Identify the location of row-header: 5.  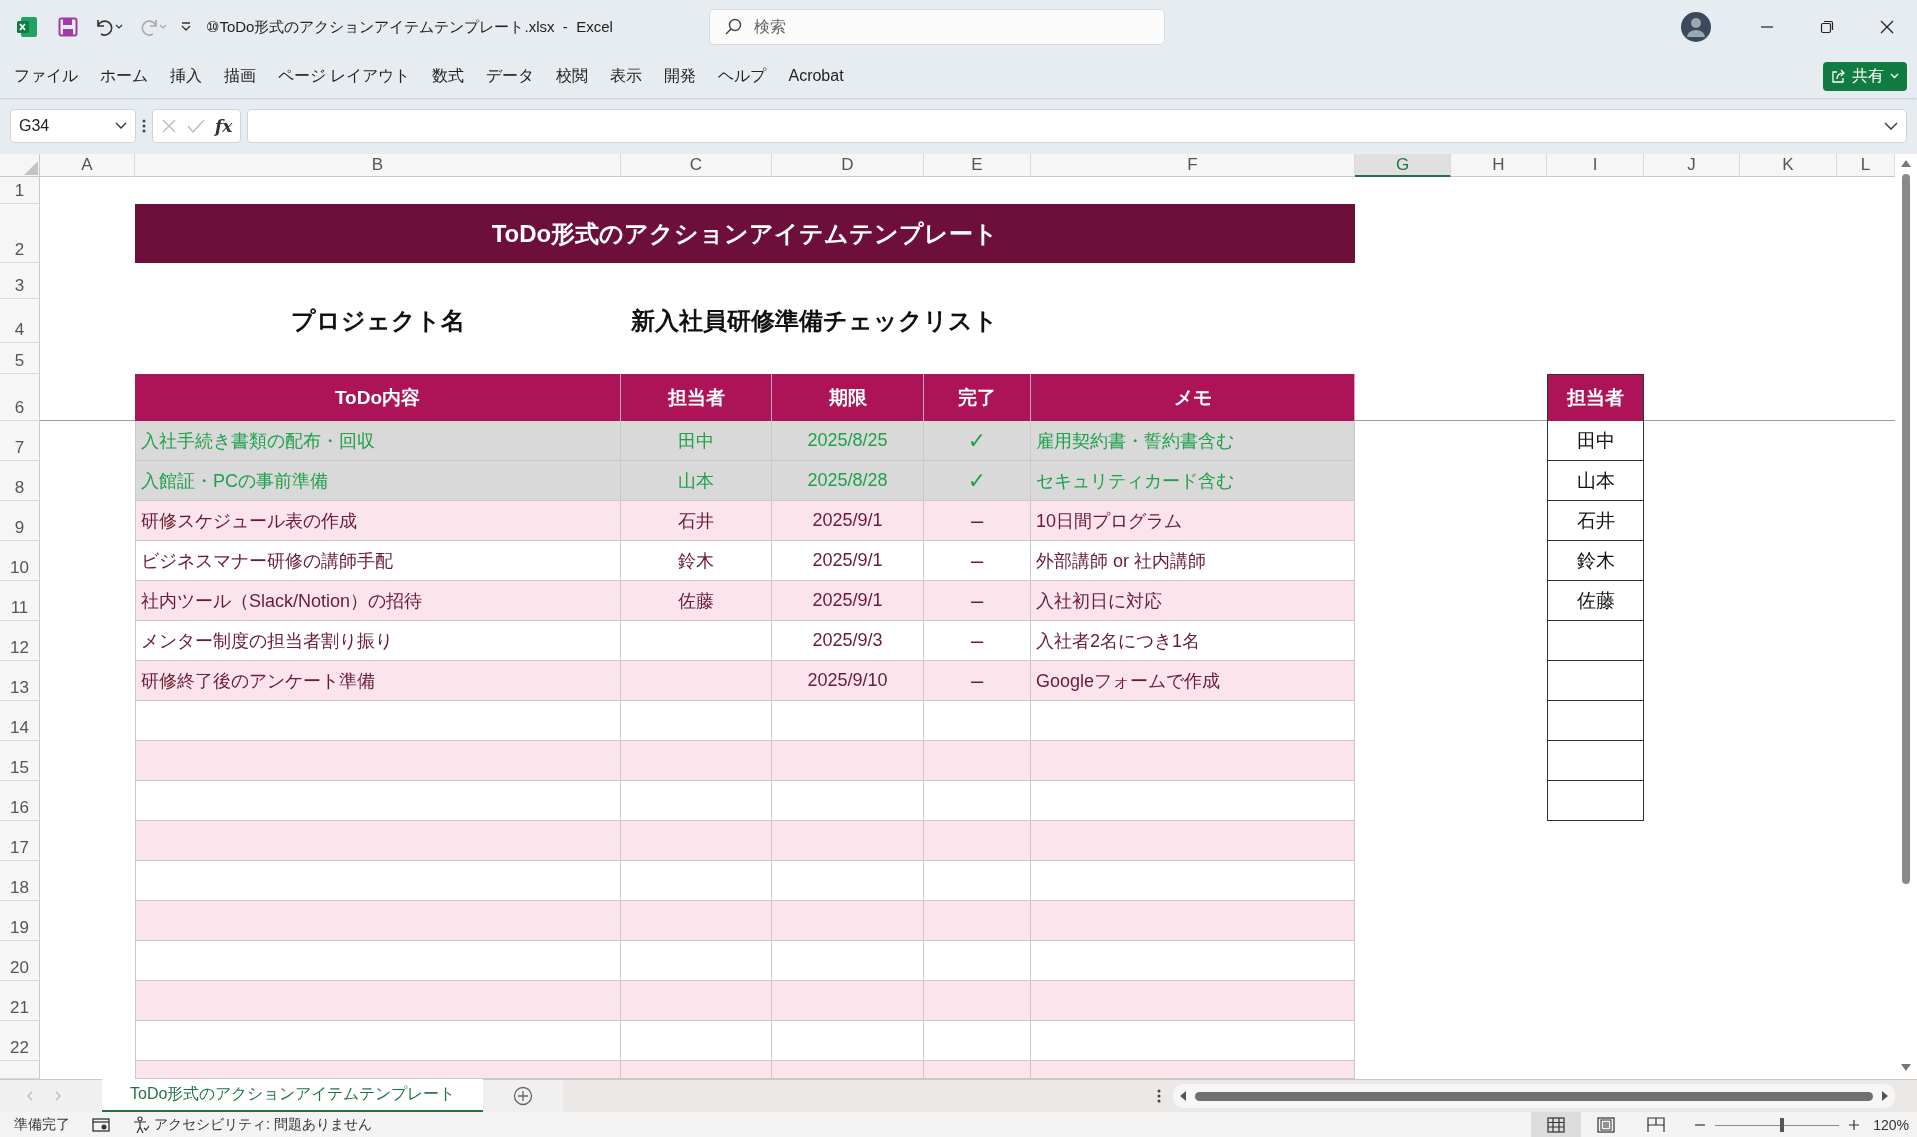
(20, 358).